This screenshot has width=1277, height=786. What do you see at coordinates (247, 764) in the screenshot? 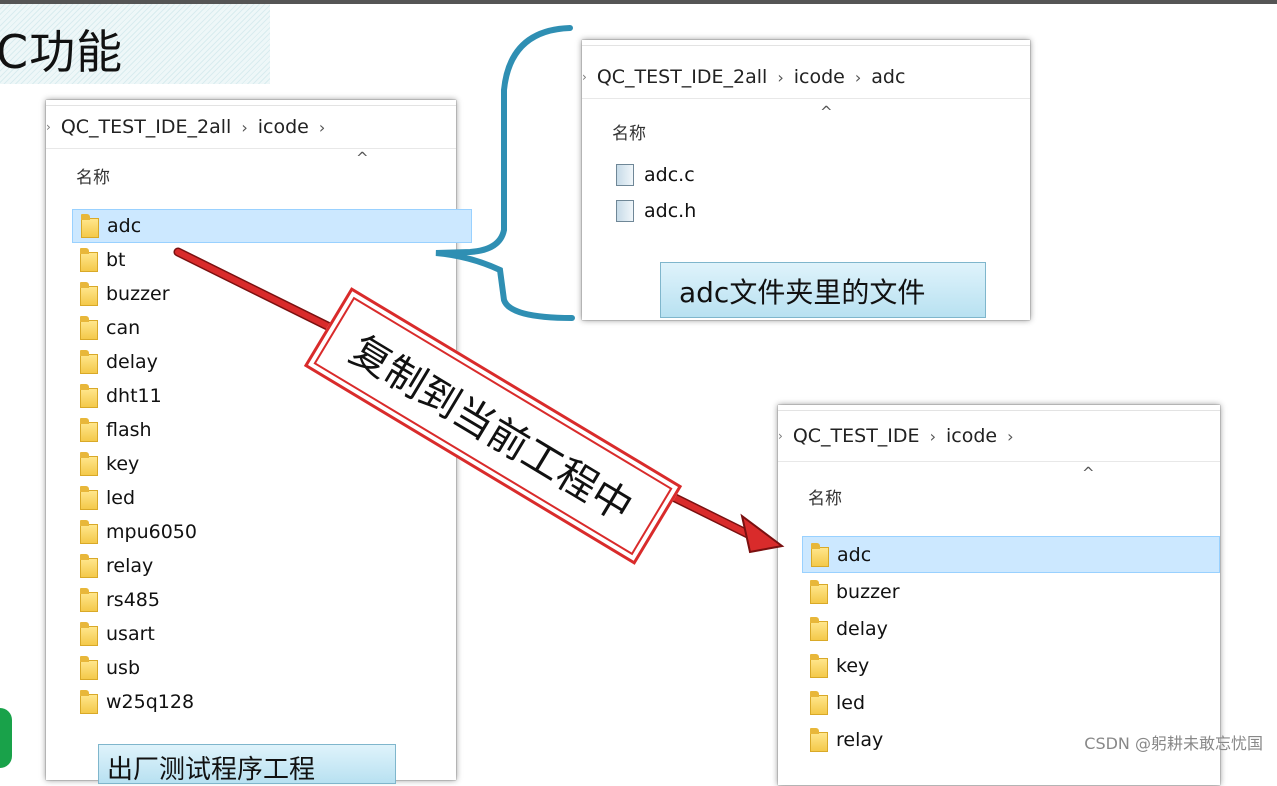
I see `callout-factory-project: 出厂测试程序工程` at bounding box center [247, 764].